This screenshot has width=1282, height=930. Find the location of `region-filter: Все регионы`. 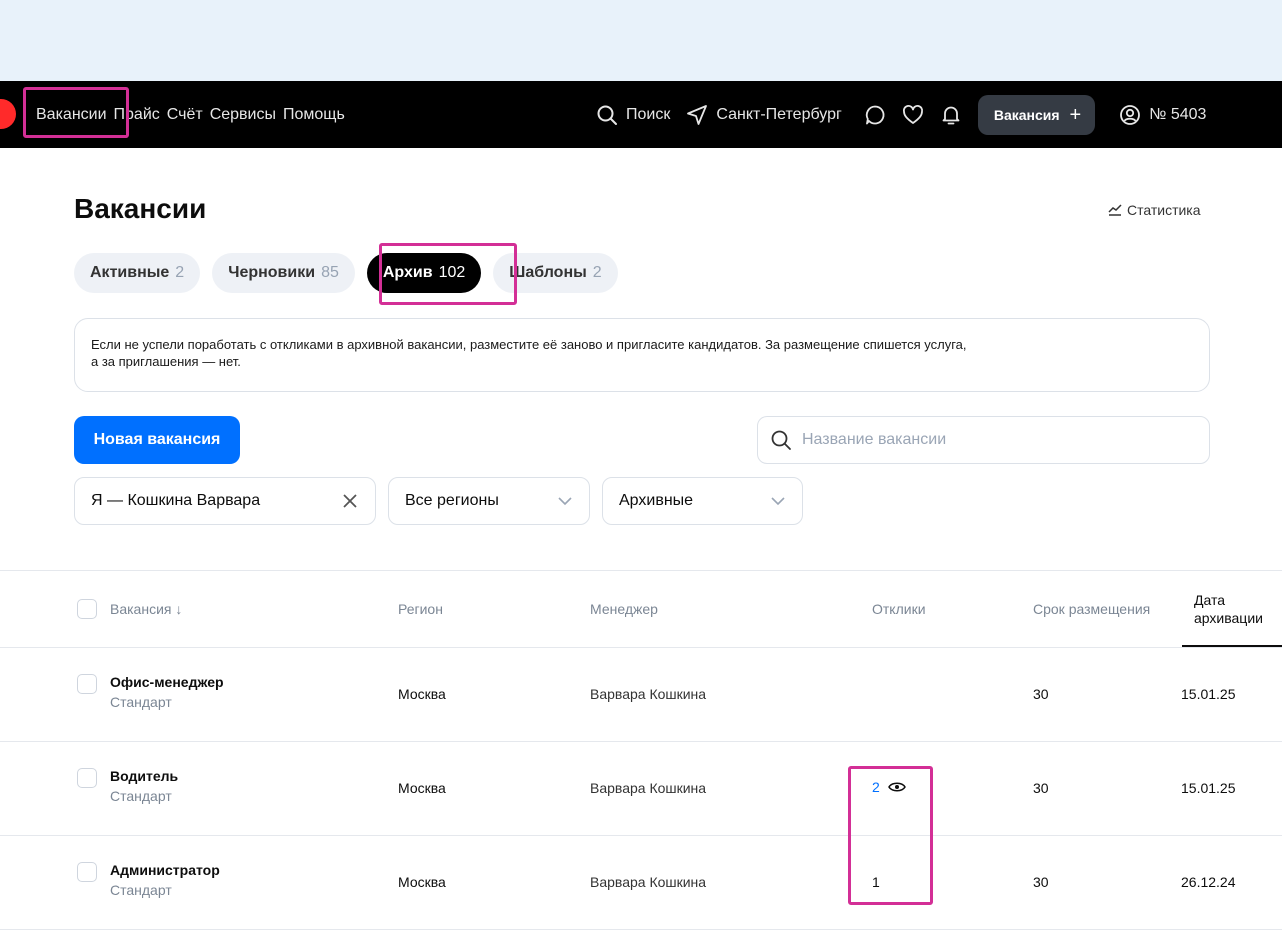

region-filter: Все регионы is located at coordinates (489, 501).